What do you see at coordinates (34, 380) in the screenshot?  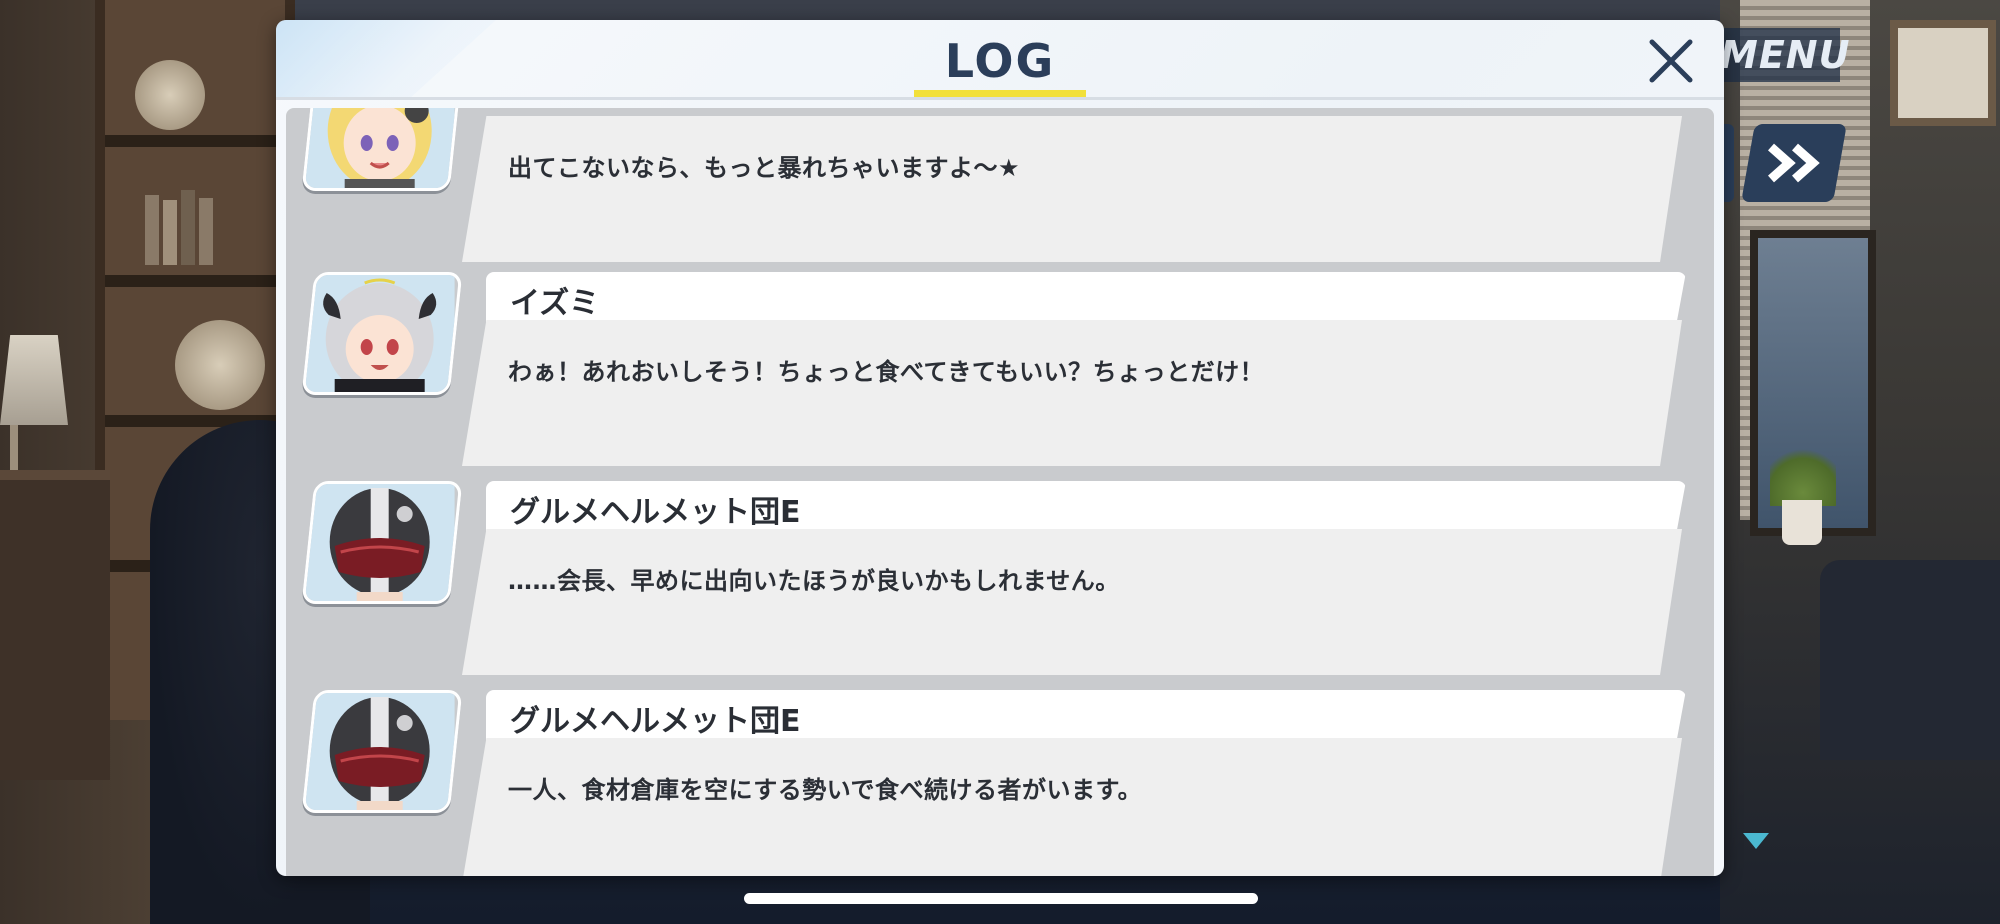 I see `lamp` at bounding box center [34, 380].